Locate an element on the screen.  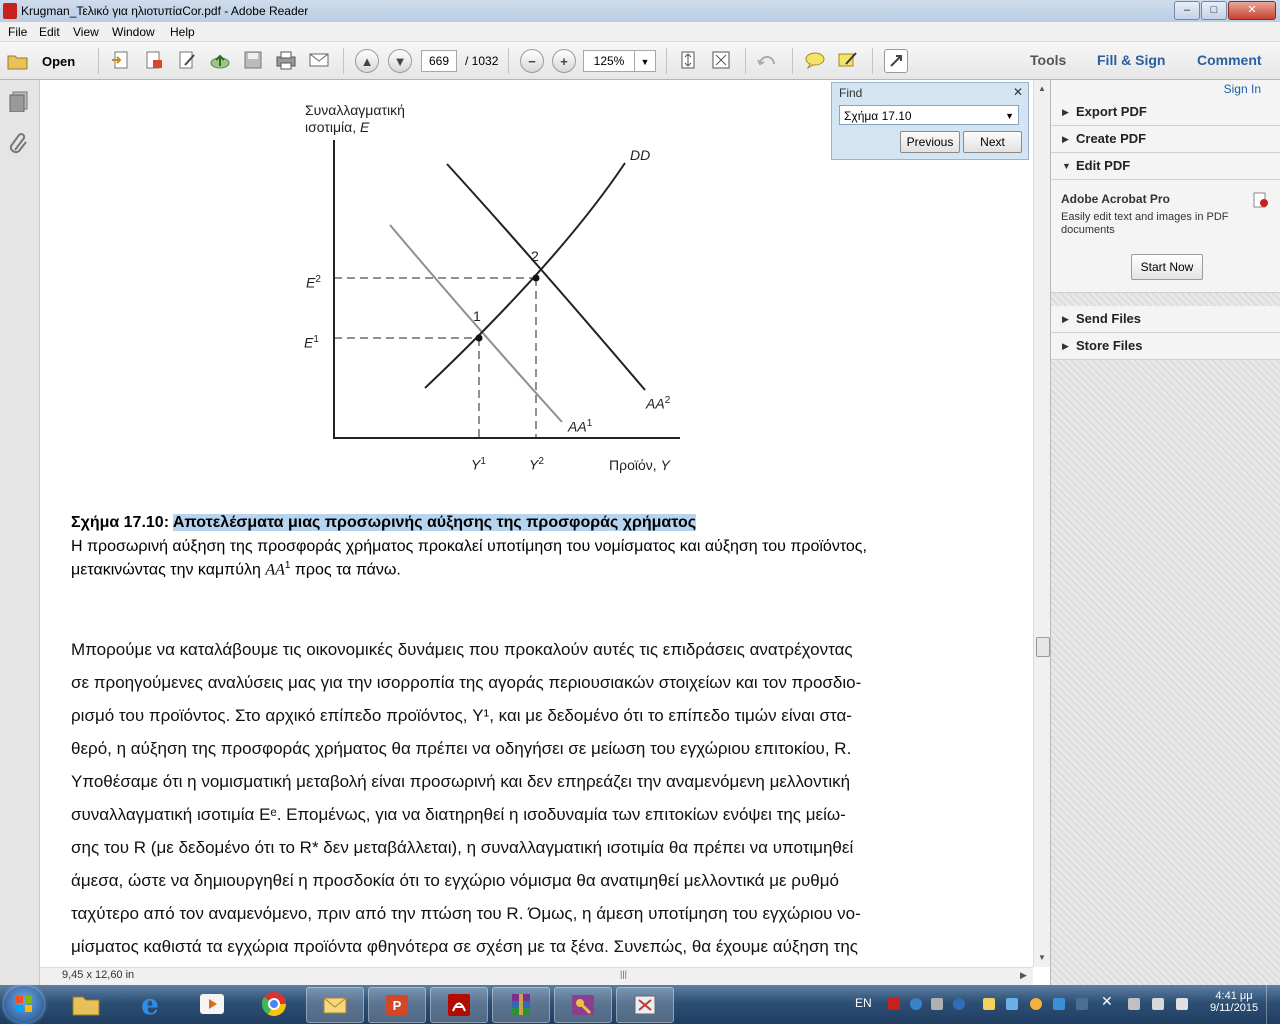
full-screen-icon is located at coordinates (721, 60).